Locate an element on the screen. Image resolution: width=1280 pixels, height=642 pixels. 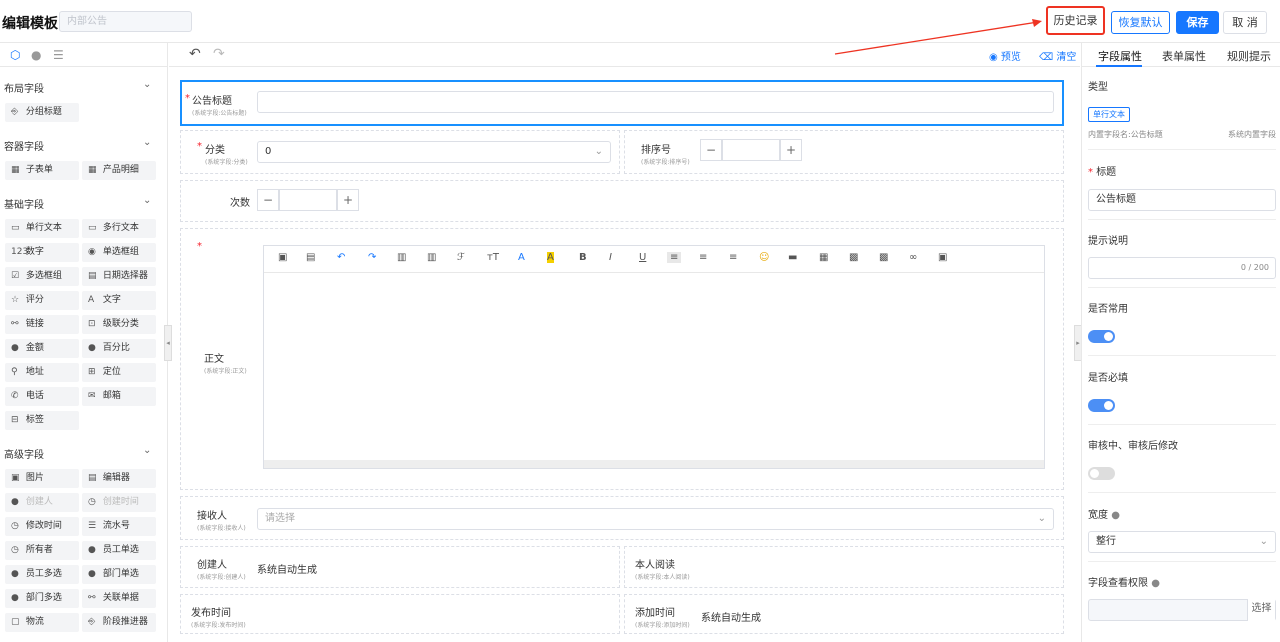
palette-field: ✉ 邮箱 is located at coordinates (119, 396).